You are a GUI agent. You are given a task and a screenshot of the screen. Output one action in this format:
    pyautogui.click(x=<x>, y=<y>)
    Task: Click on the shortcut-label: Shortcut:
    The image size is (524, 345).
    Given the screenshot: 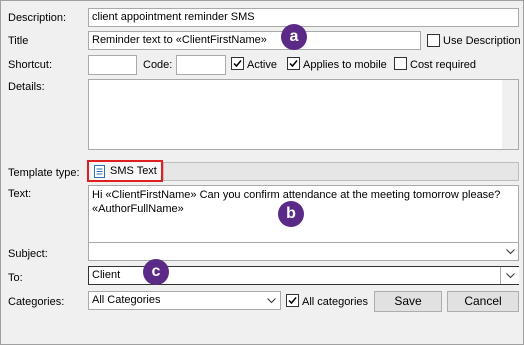 What is the action you would take?
    pyautogui.click(x=30, y=65)
    